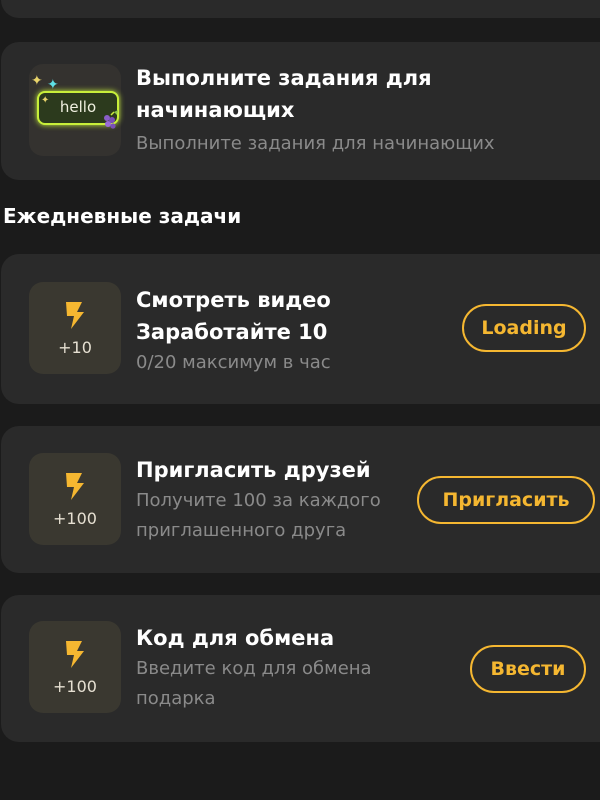 This screenshot has width=600, height=800. I want to click on previous-task-card, so click(300, 9).